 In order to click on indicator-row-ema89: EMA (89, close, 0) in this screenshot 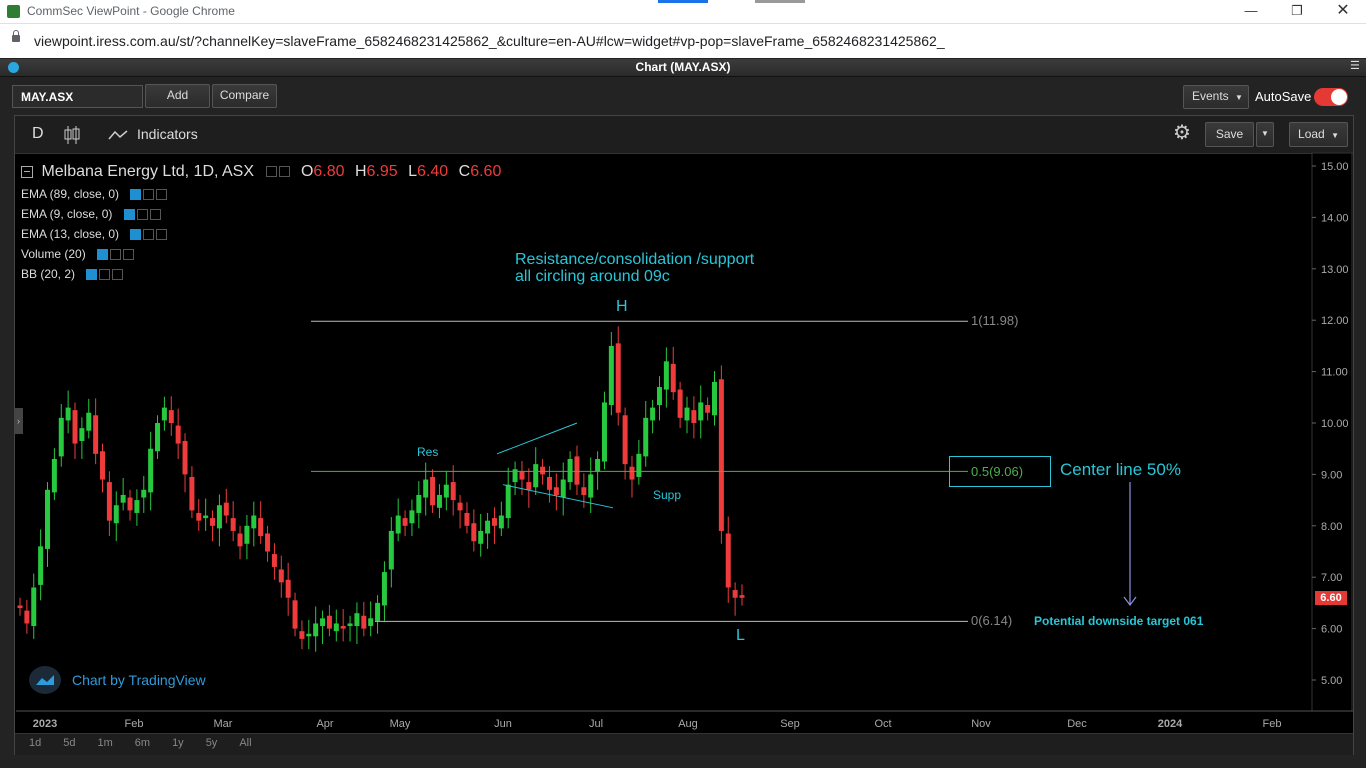, I will do `click(94, 194)`.